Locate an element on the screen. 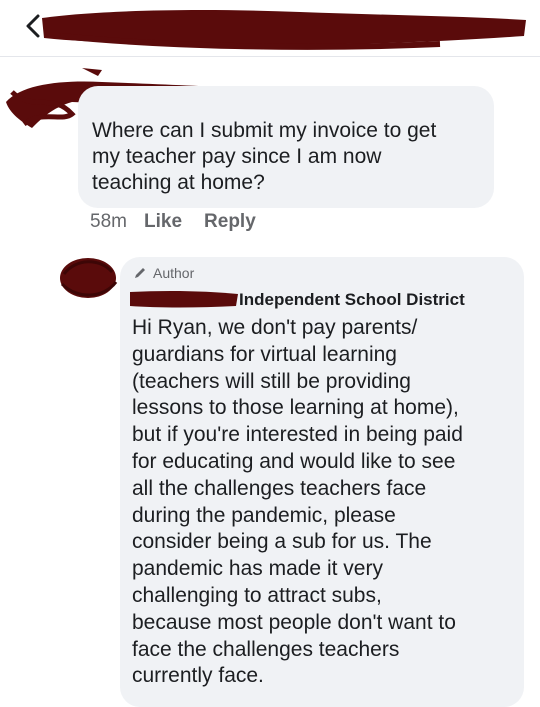 The image size is (540, 707). author-badge: Author is located at coordinates (163, 273).